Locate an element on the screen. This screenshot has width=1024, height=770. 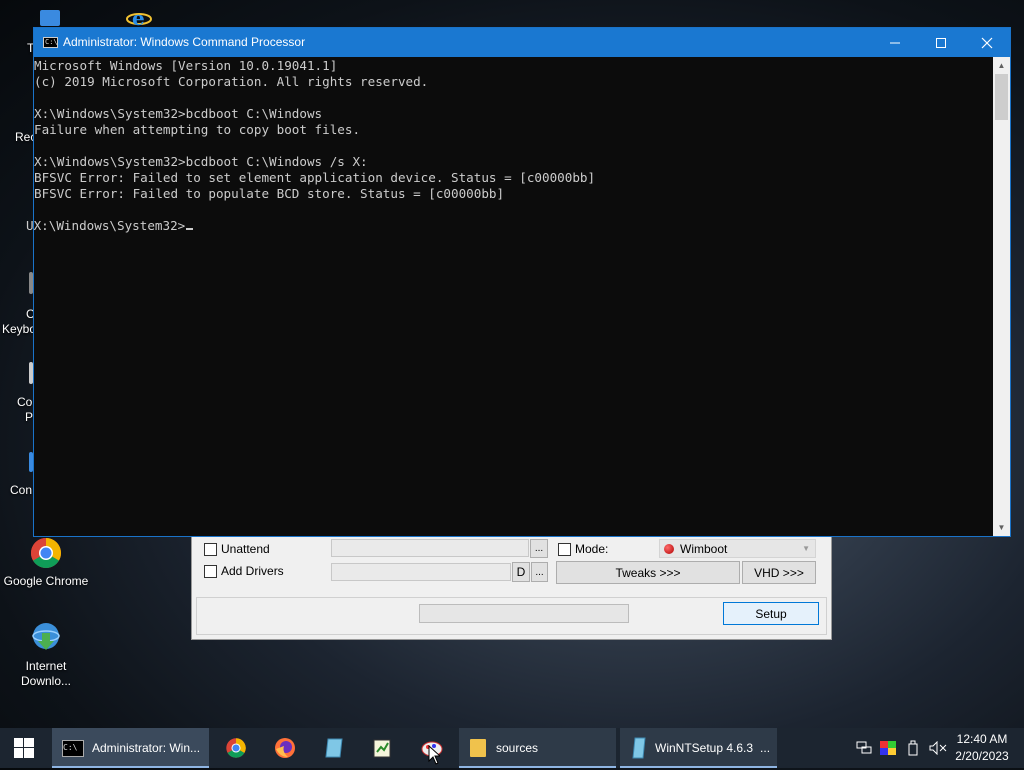
scroll-up-arrow-icon: ▲ is located at coordinates (1001, 65).